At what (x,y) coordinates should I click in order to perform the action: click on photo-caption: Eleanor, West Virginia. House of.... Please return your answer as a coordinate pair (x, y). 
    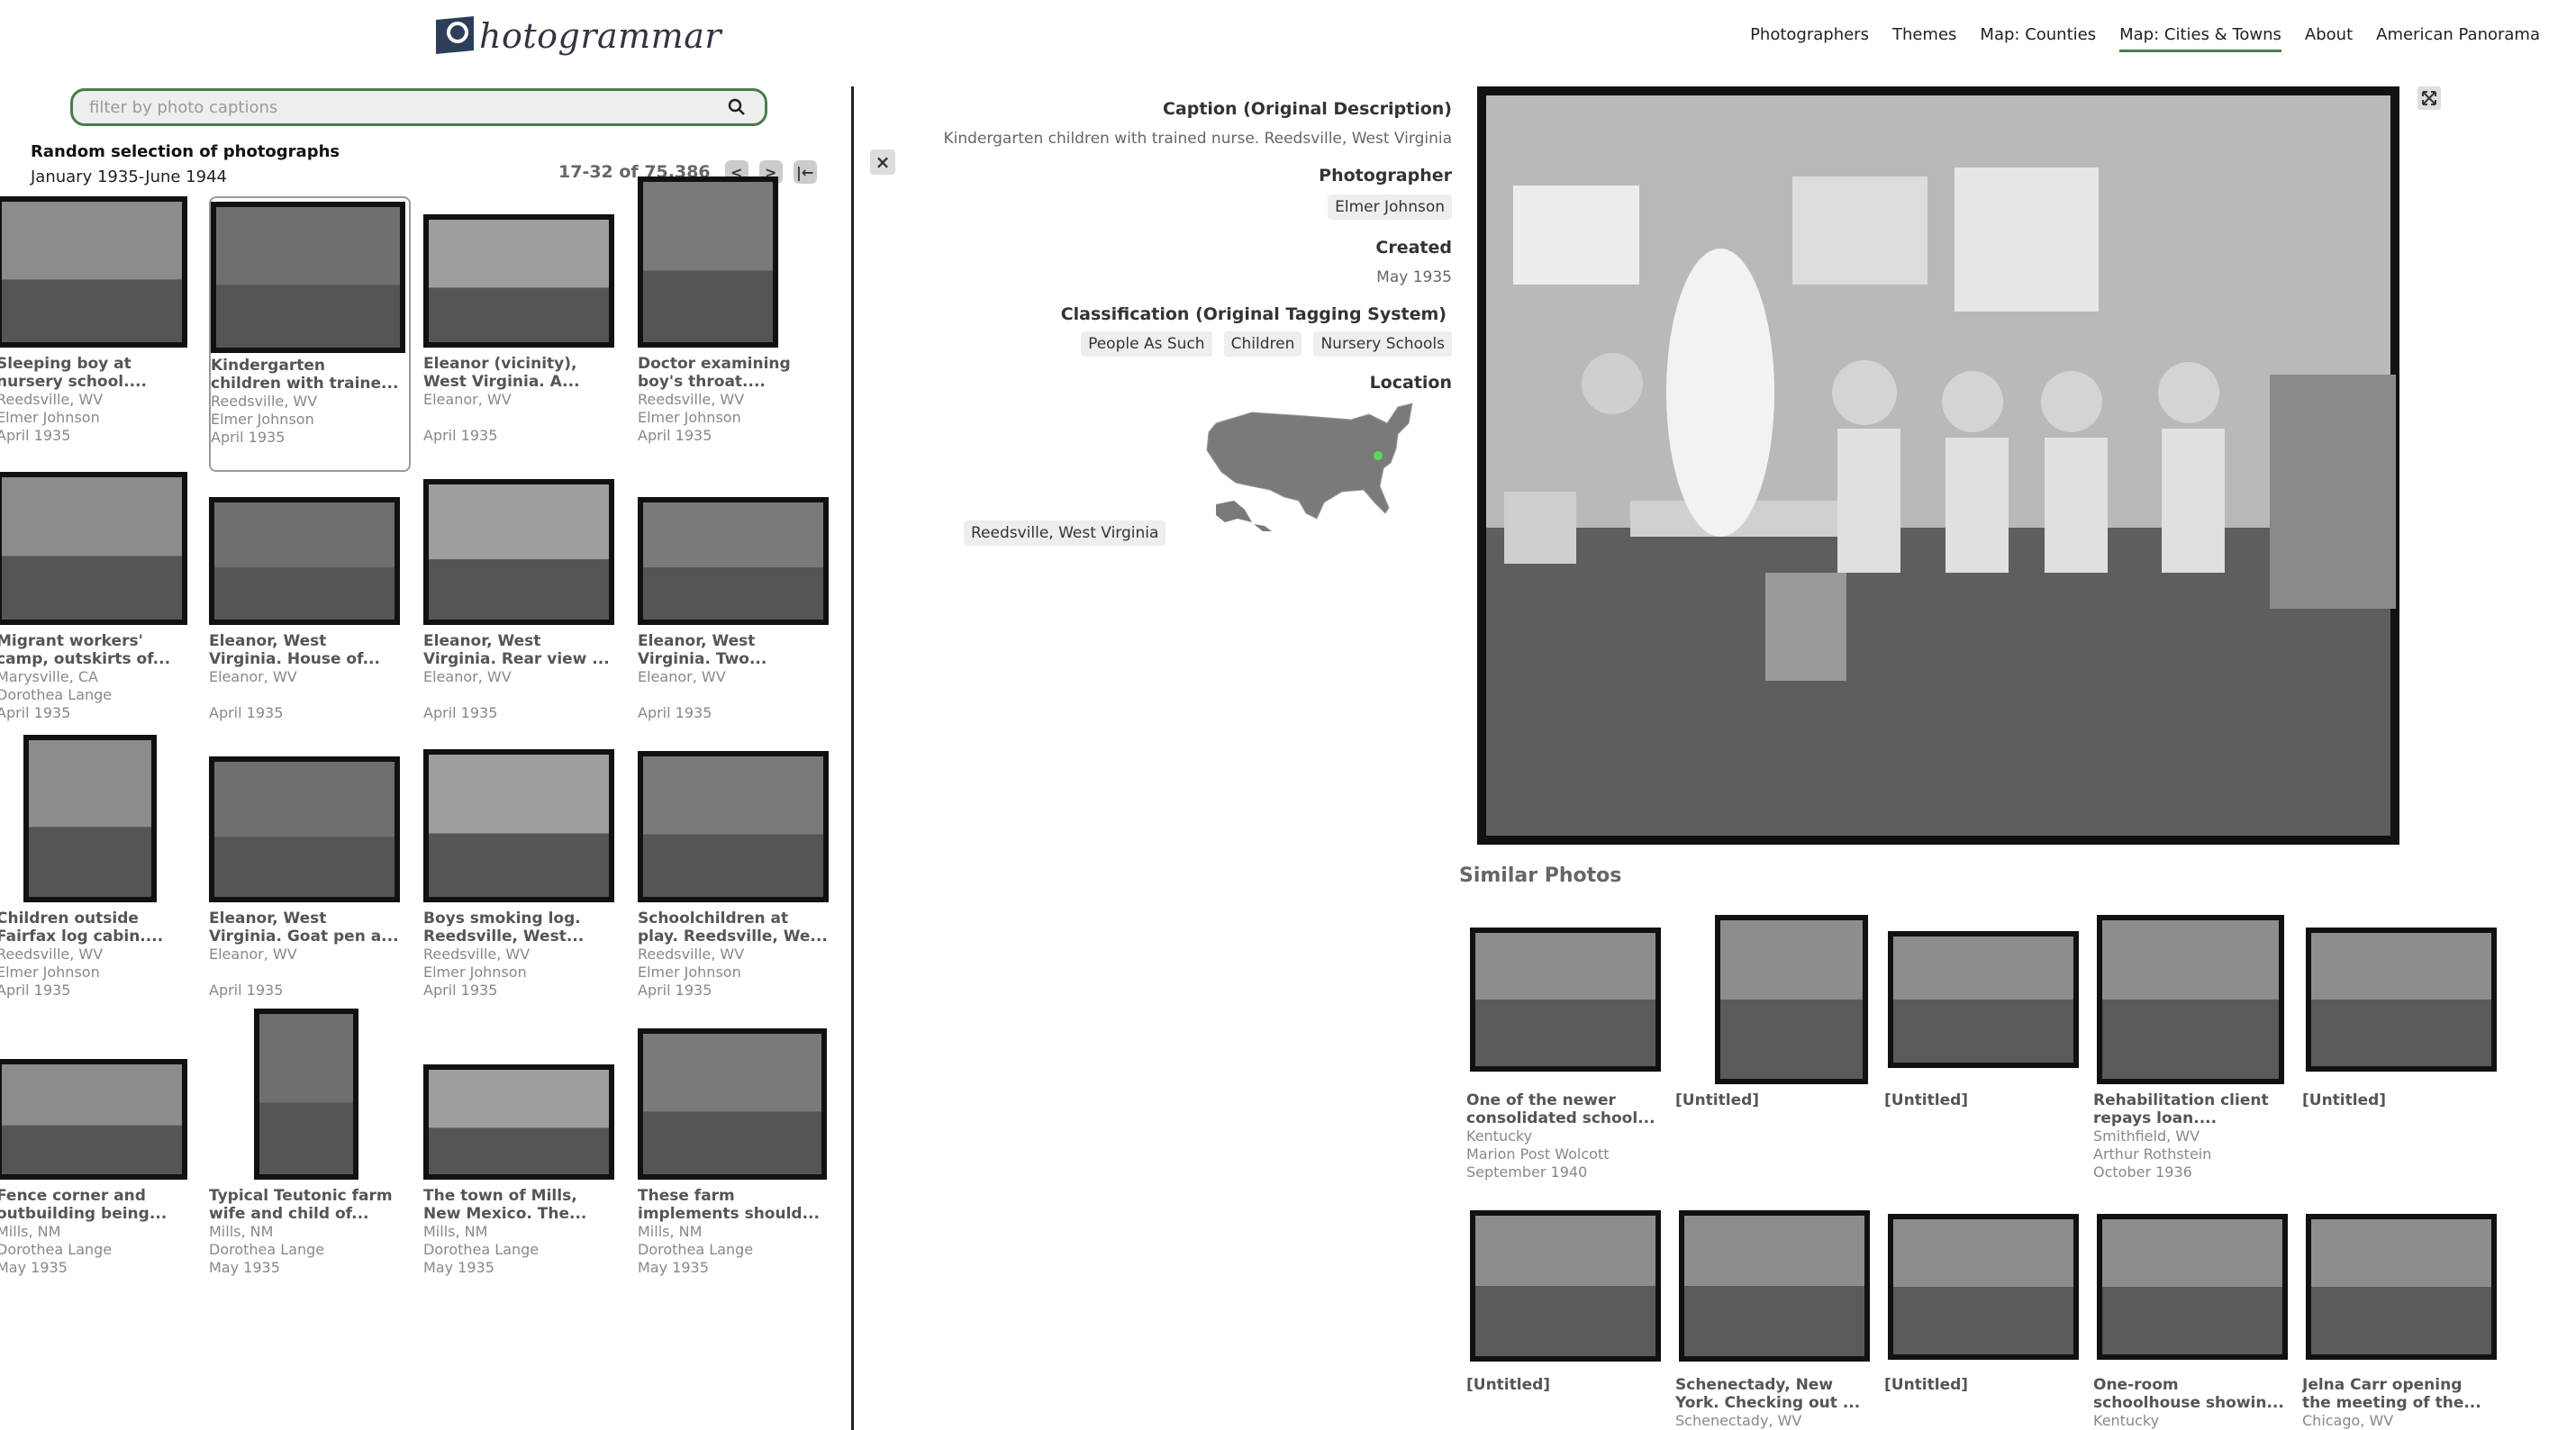
    Looking at the image, I should click on (309, 650).